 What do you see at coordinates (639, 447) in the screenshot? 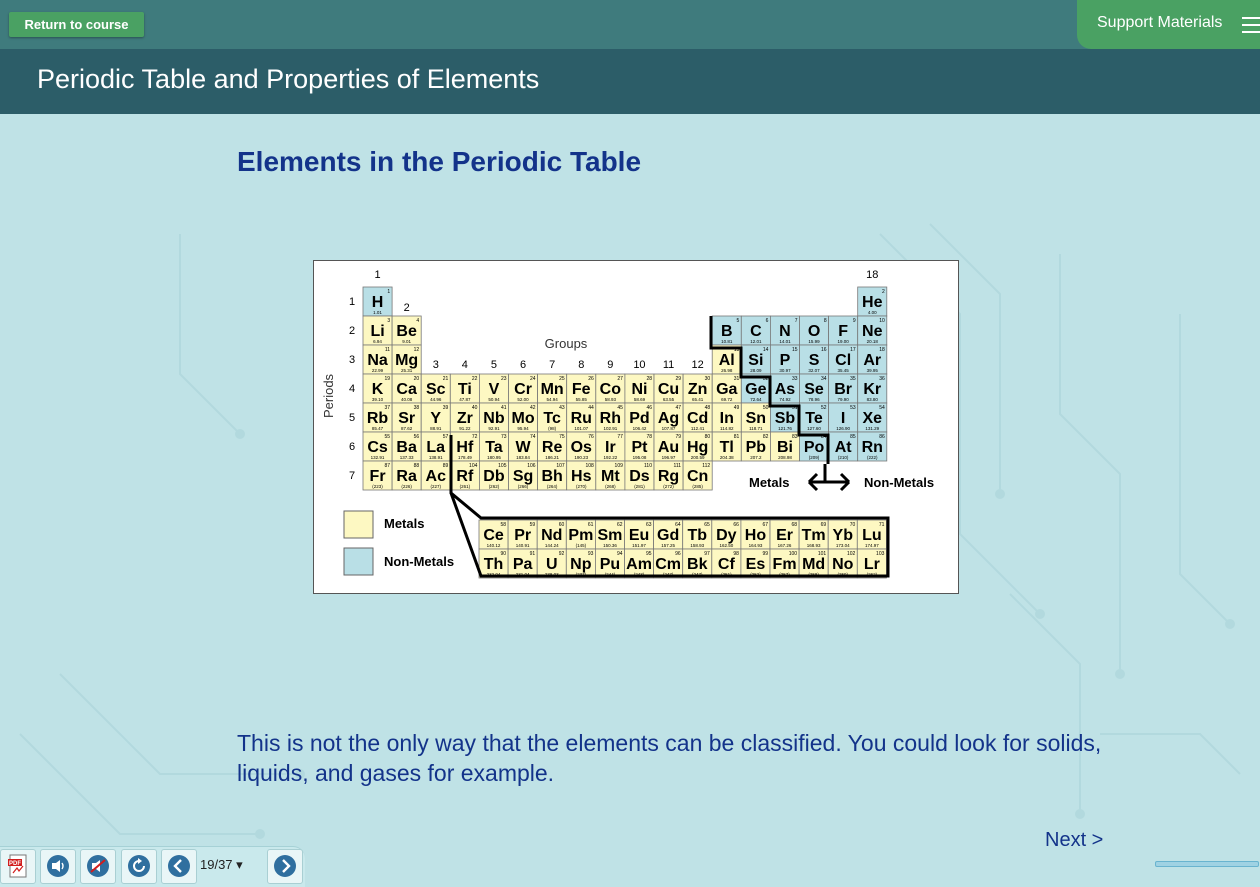
I see `element-symbol: Pt` at bounding box center [639, 447].